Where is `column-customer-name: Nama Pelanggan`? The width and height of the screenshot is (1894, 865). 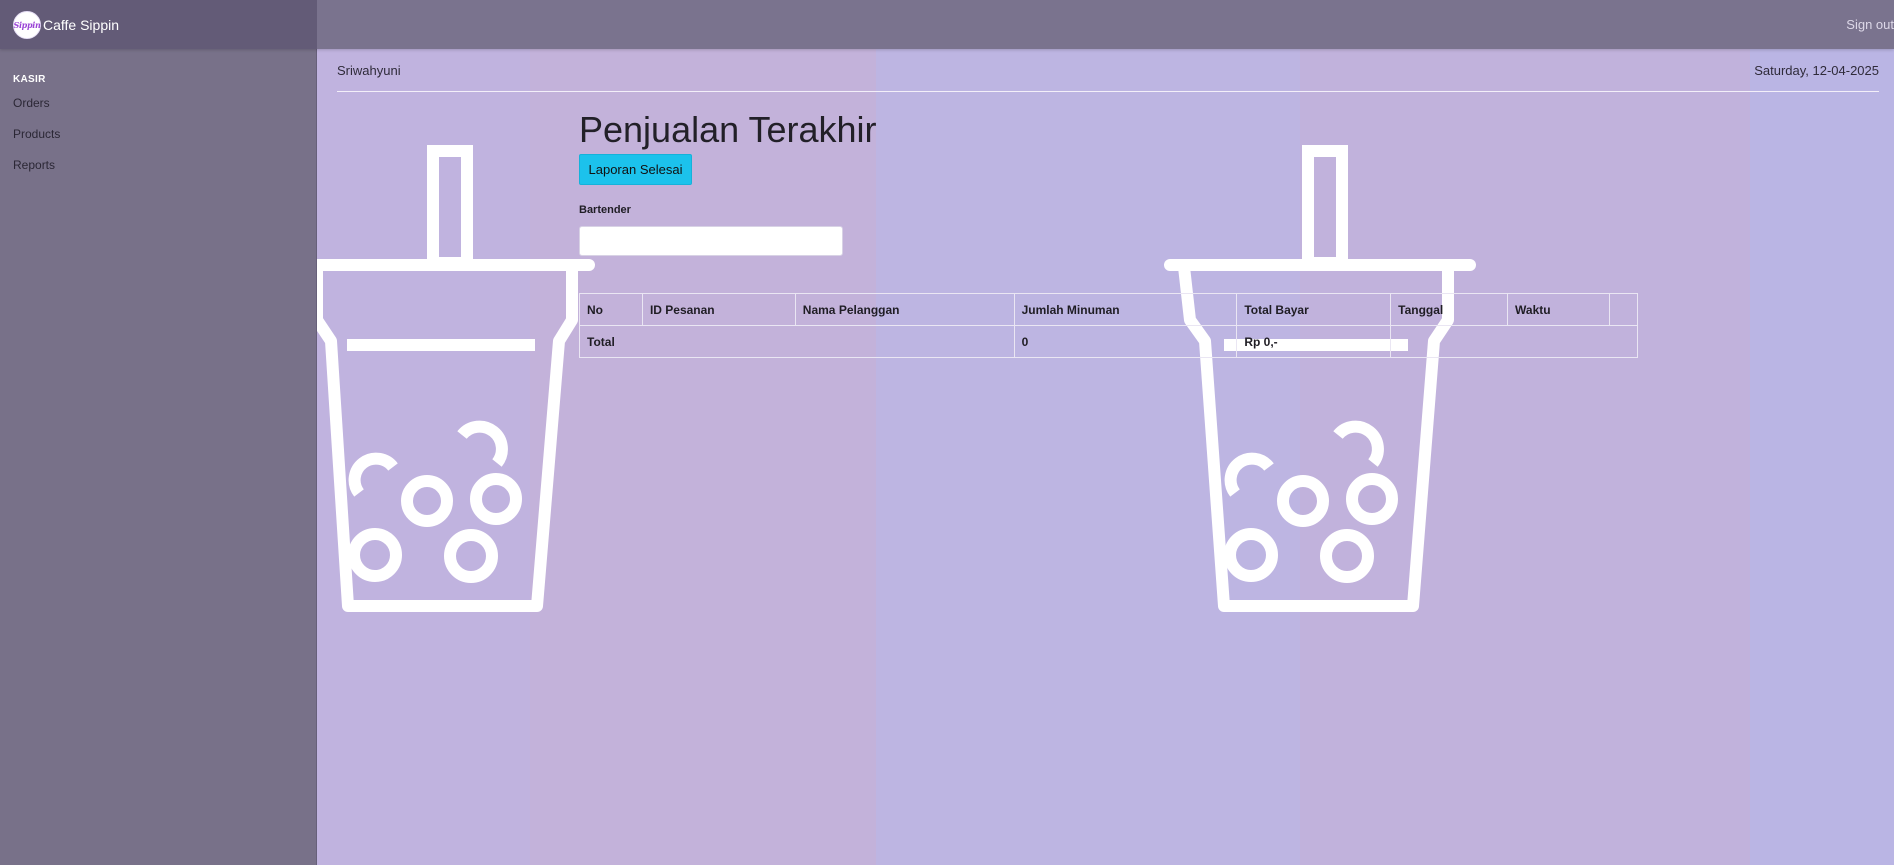 column-customer-name: Nama Pelanggan is located at coordinates (904, 309).